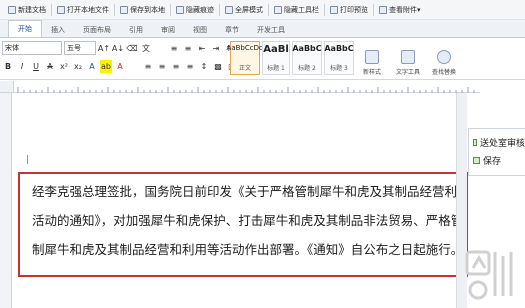  I want to click on ruler-corner, so click(7, 87).